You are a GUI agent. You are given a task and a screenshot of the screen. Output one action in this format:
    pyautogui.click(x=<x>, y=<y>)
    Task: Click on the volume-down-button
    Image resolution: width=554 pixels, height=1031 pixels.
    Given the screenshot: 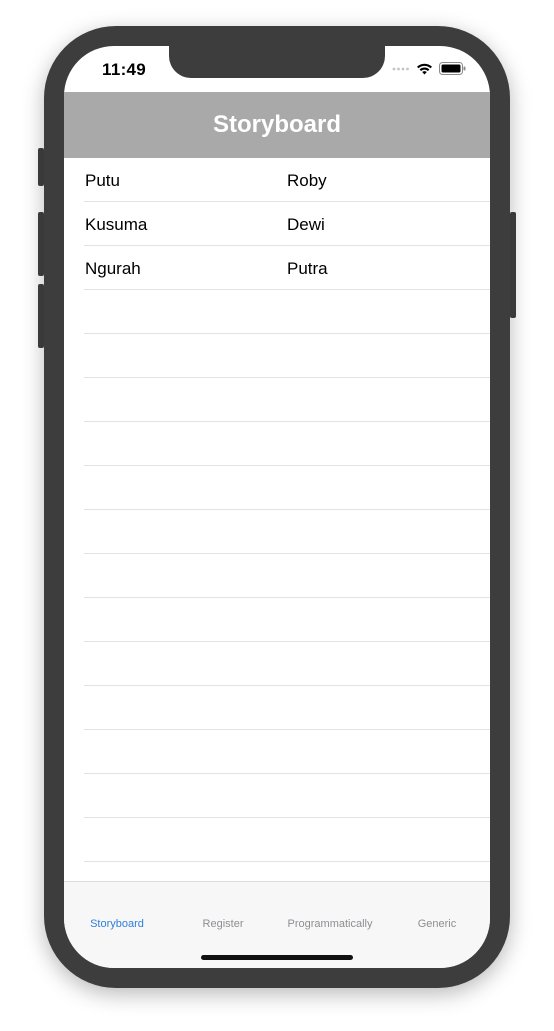 What is the action you would take?
    pyautogui.click(x=41, y=316)
    